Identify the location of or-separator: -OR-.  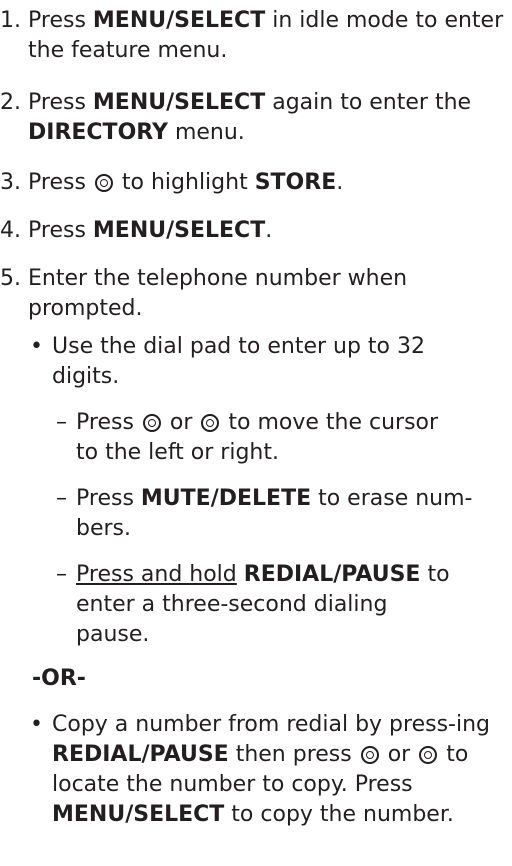
(59, 679).